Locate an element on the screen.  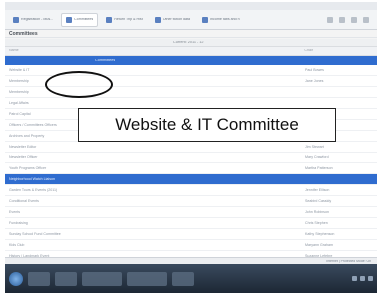
committee-chair: Maryann Graham is located at coordinates (319, 244).